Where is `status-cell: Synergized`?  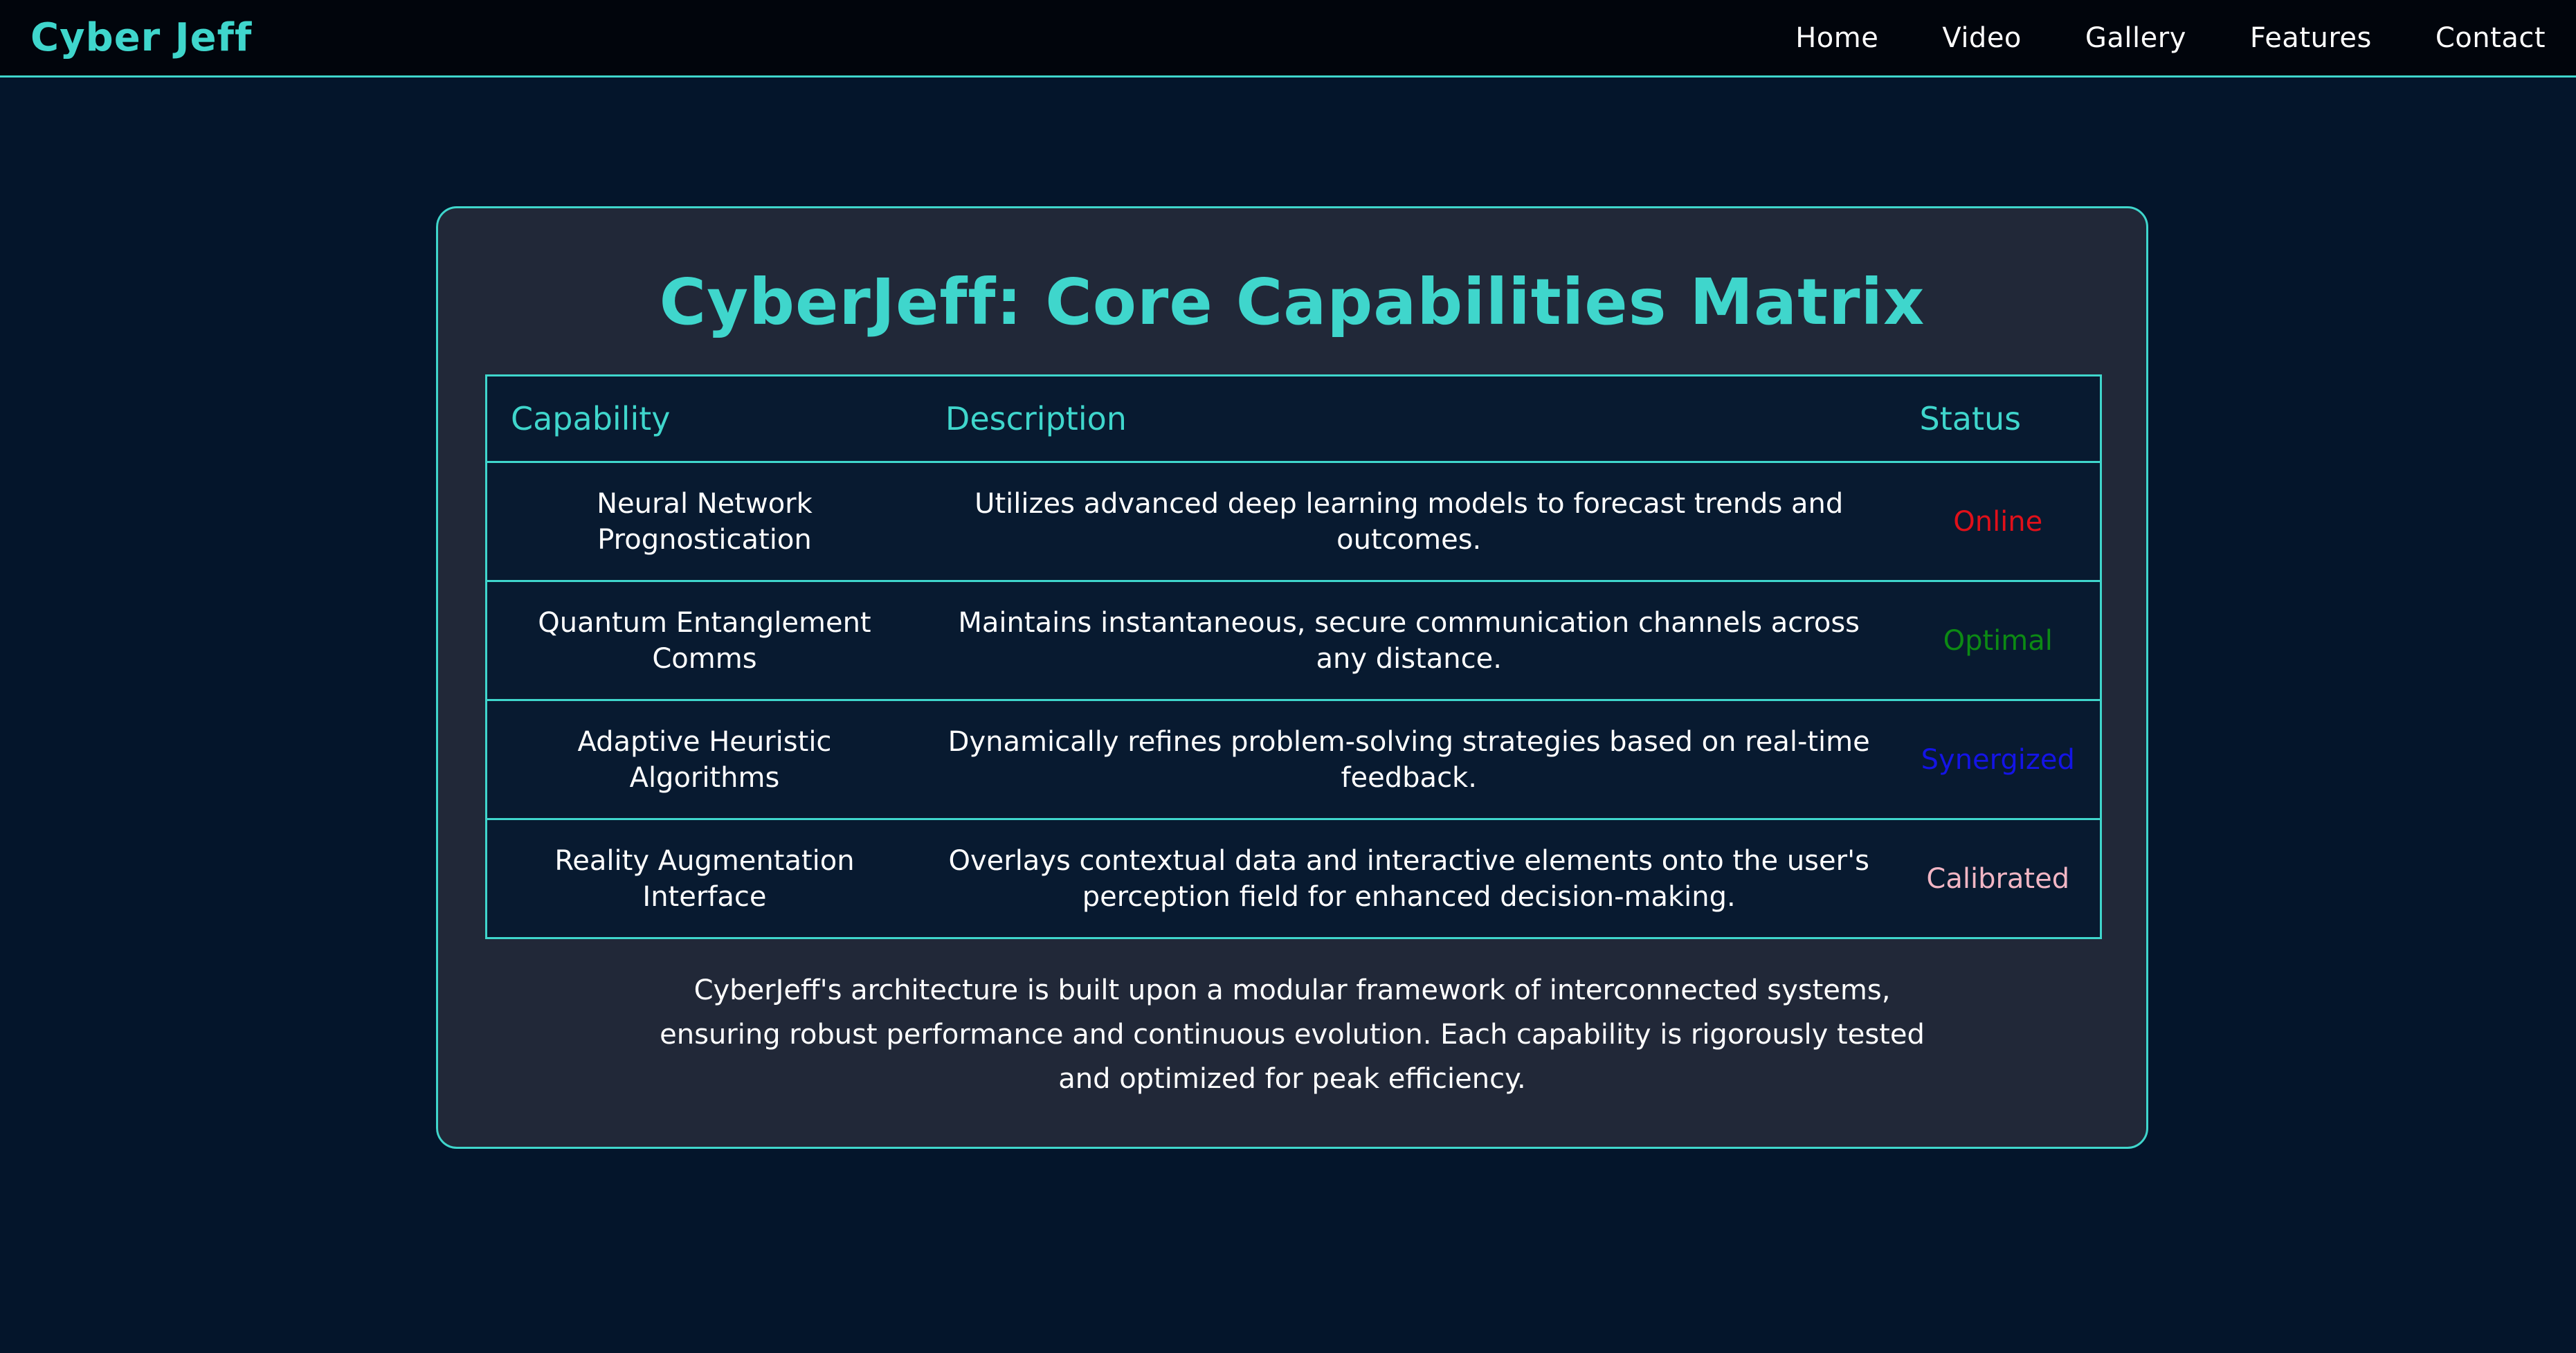
status-cell: Synergized is located at coordinates (1998, 760).